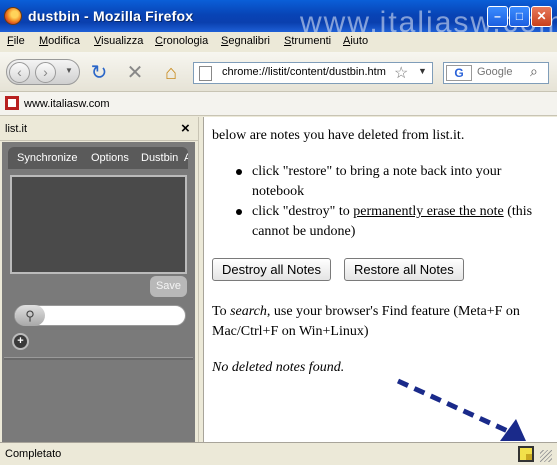 This screenshot has height=465, width=557. Describe the element at coordinates (20, 341) in the screenshot. I see `add-note-button: +` at that location.